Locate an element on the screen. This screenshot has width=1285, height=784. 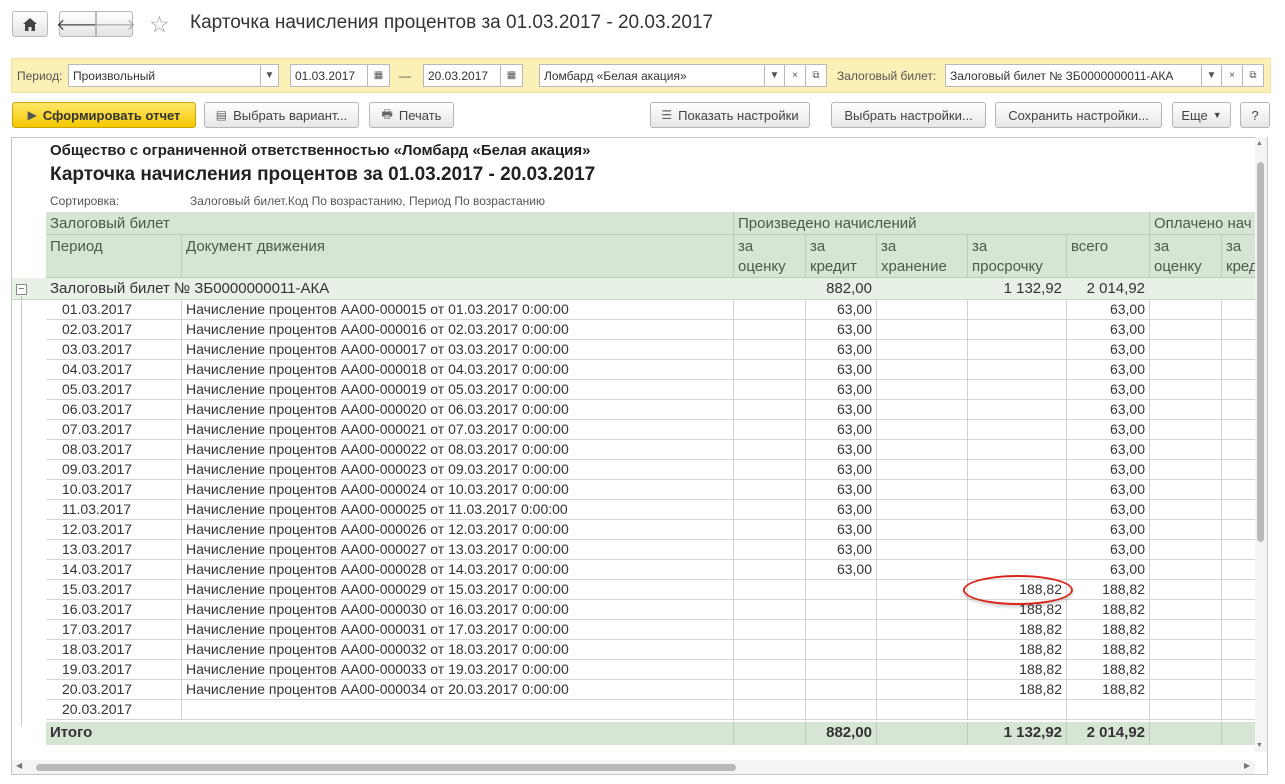
totals-storage is located at coordinates (922, 733).